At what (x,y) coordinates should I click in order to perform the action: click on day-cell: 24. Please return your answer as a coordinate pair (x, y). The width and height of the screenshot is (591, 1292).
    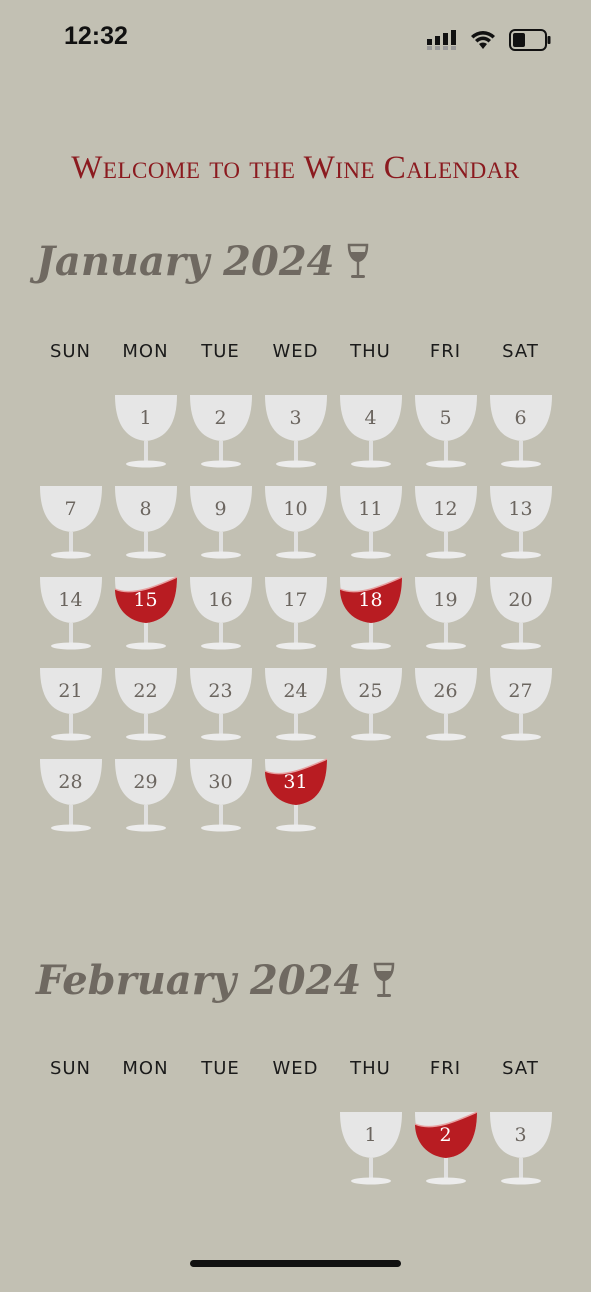
    Looking at the image, I should click on (295, 711).